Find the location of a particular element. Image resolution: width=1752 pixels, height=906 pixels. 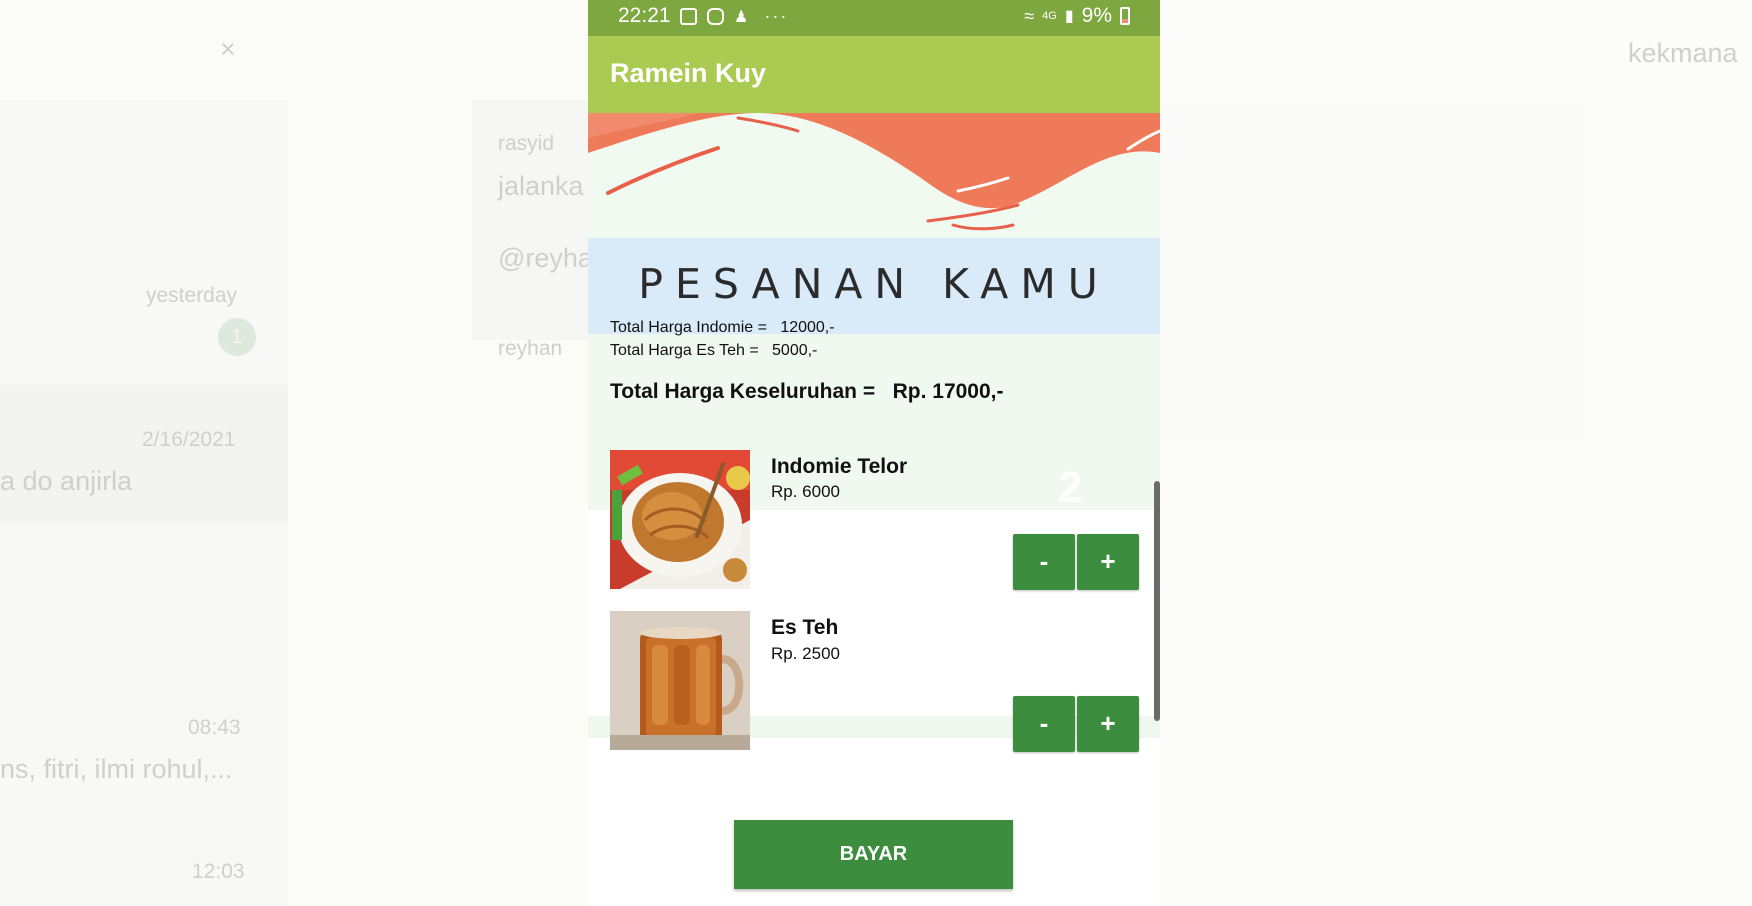

esteh-total-line: Total Harga Es Teh = 5000,- is located at coordinates (714, 350).